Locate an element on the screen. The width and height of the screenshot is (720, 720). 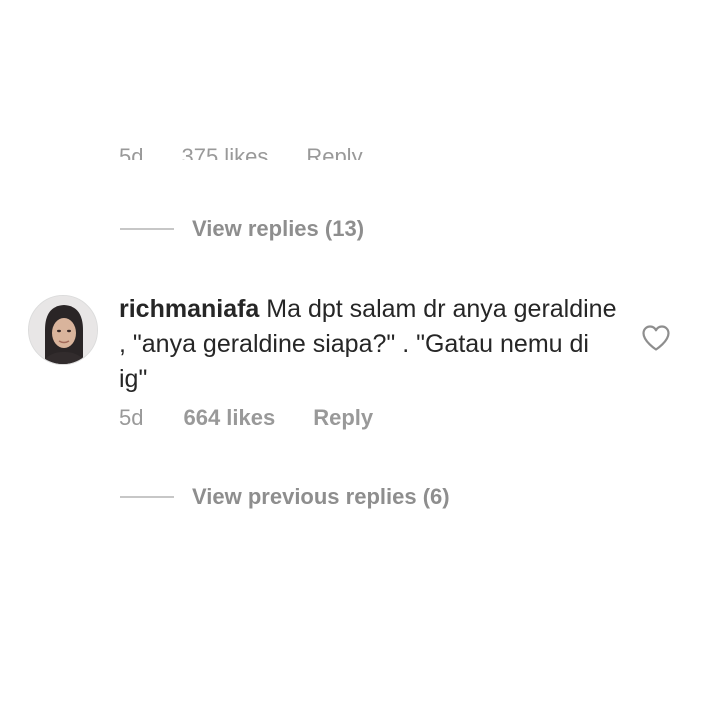
heart-outline-icon is located at coordinates (656, 338).